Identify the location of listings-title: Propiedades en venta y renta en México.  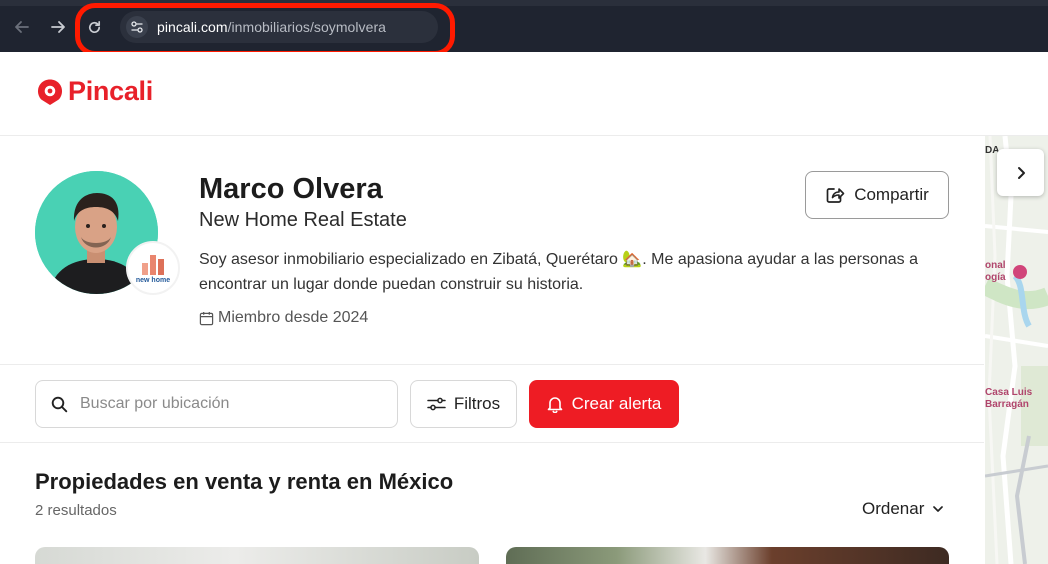
(244, 481).